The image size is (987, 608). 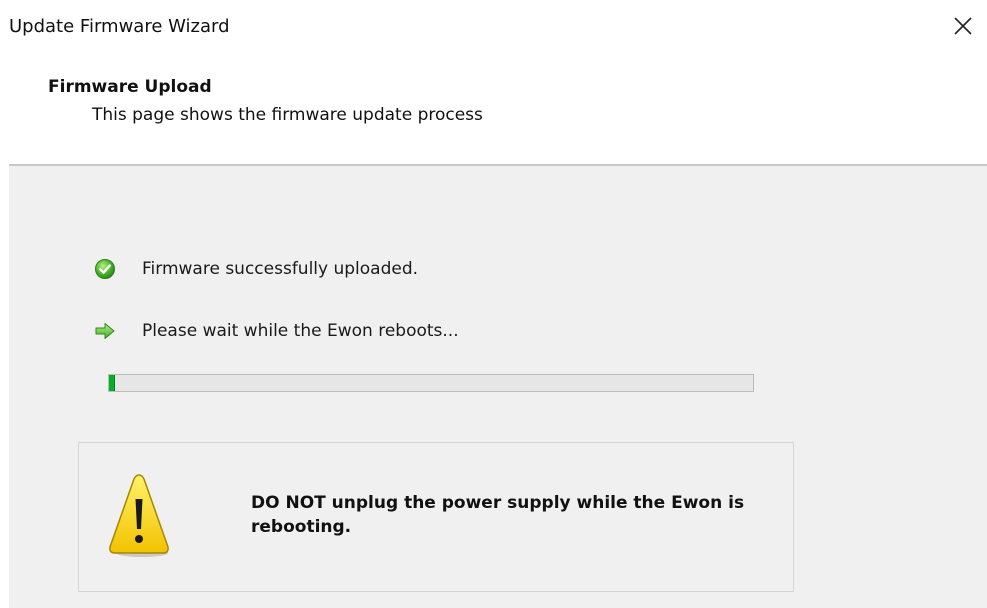 What do you see at coordinates (130, 87) in the screenshot?
I see `page-title: Firmware Upload` at bounding box center [130, 87].